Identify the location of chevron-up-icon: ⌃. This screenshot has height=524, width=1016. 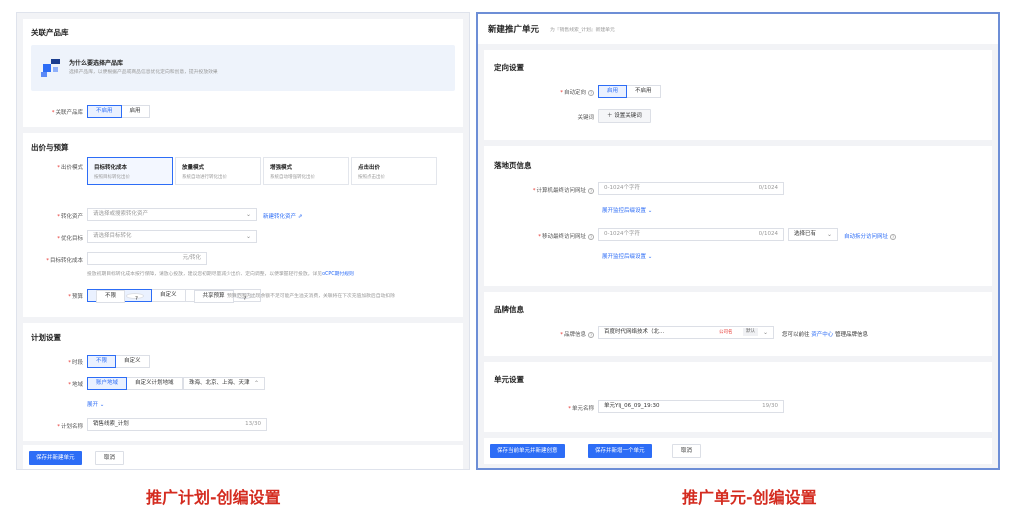
(256, 383).